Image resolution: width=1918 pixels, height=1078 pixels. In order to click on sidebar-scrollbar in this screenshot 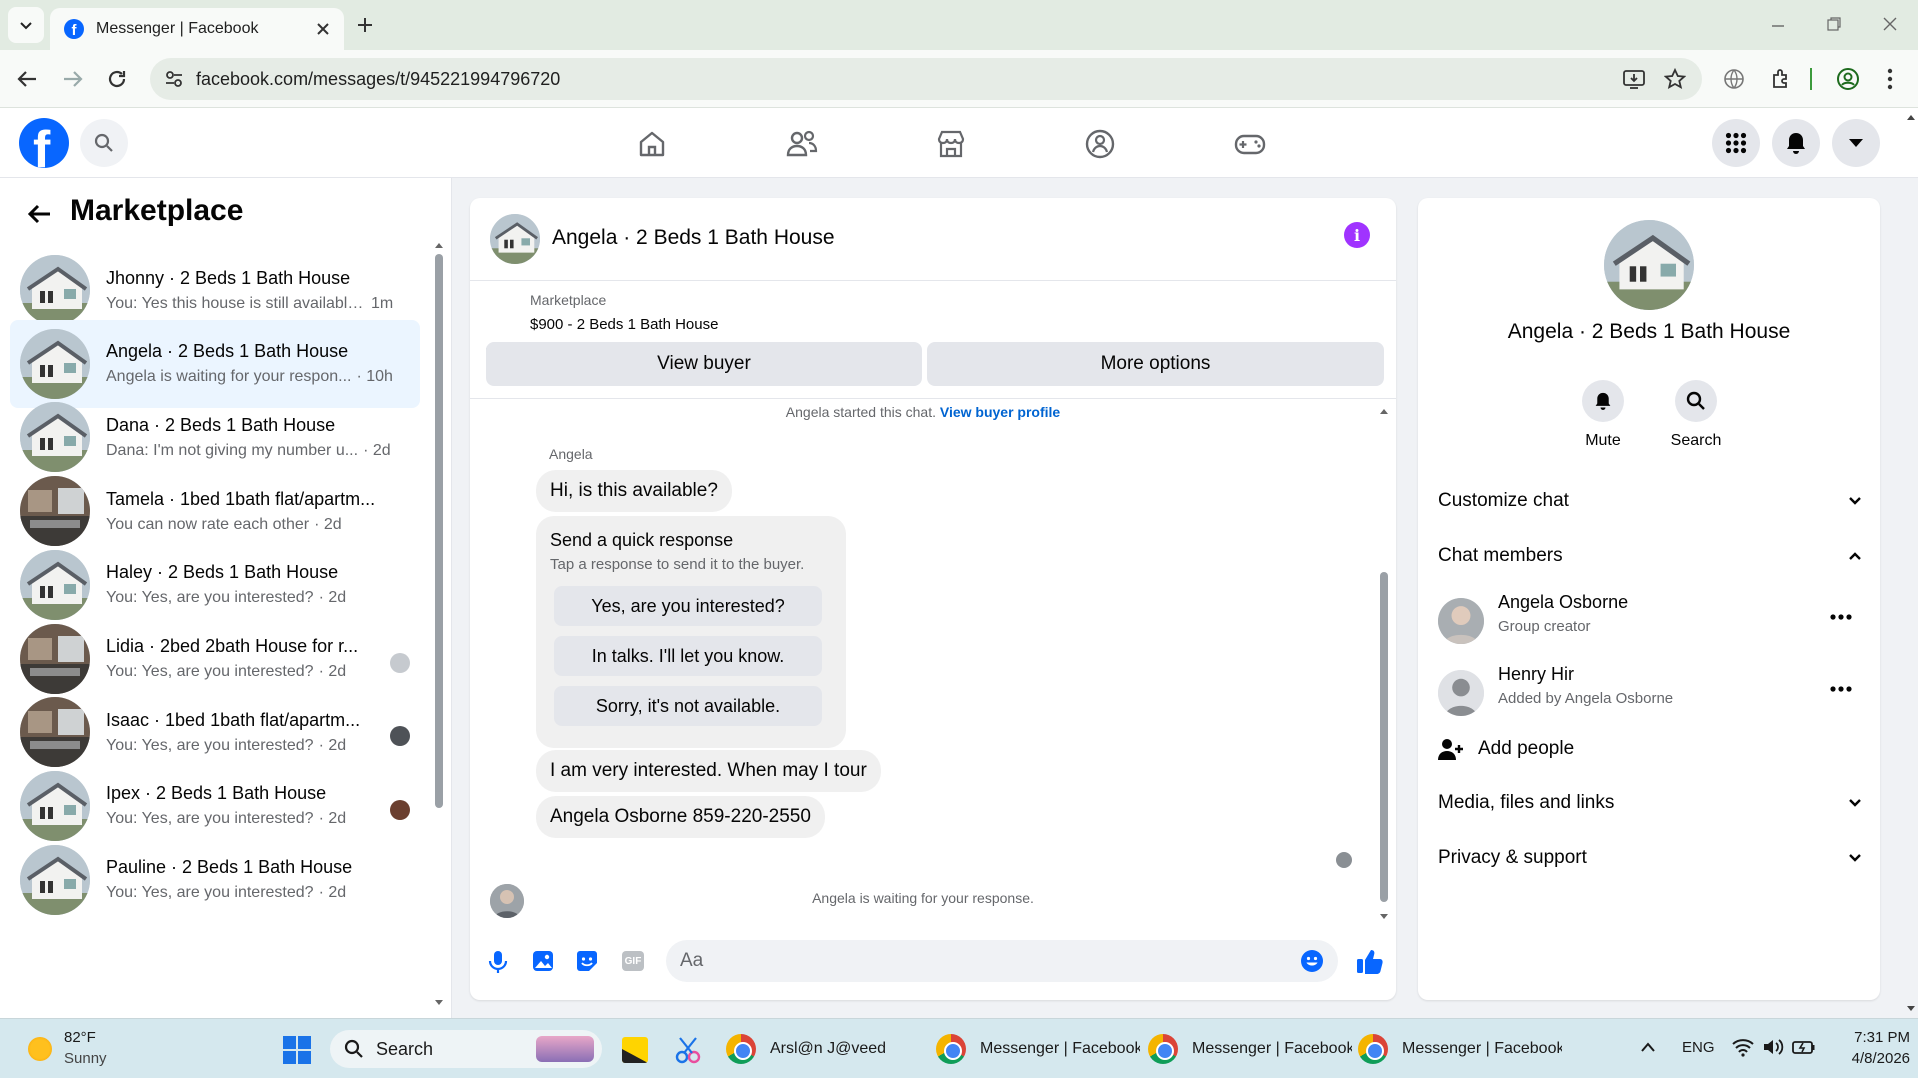, I will do `click(439, 625)`.